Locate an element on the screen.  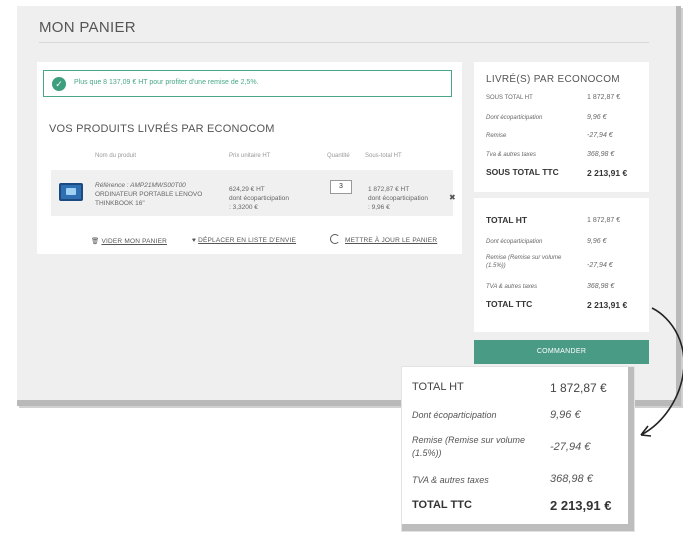
update-cart-label: METTRE À JOUR LE PANIER is located at coordinates (391, 240).